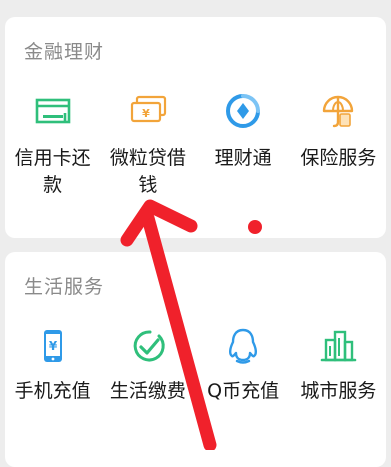  Describe the element at coordinates (64, 287) in the screenshot. I see `section-title-life: 生活服务` at that location.